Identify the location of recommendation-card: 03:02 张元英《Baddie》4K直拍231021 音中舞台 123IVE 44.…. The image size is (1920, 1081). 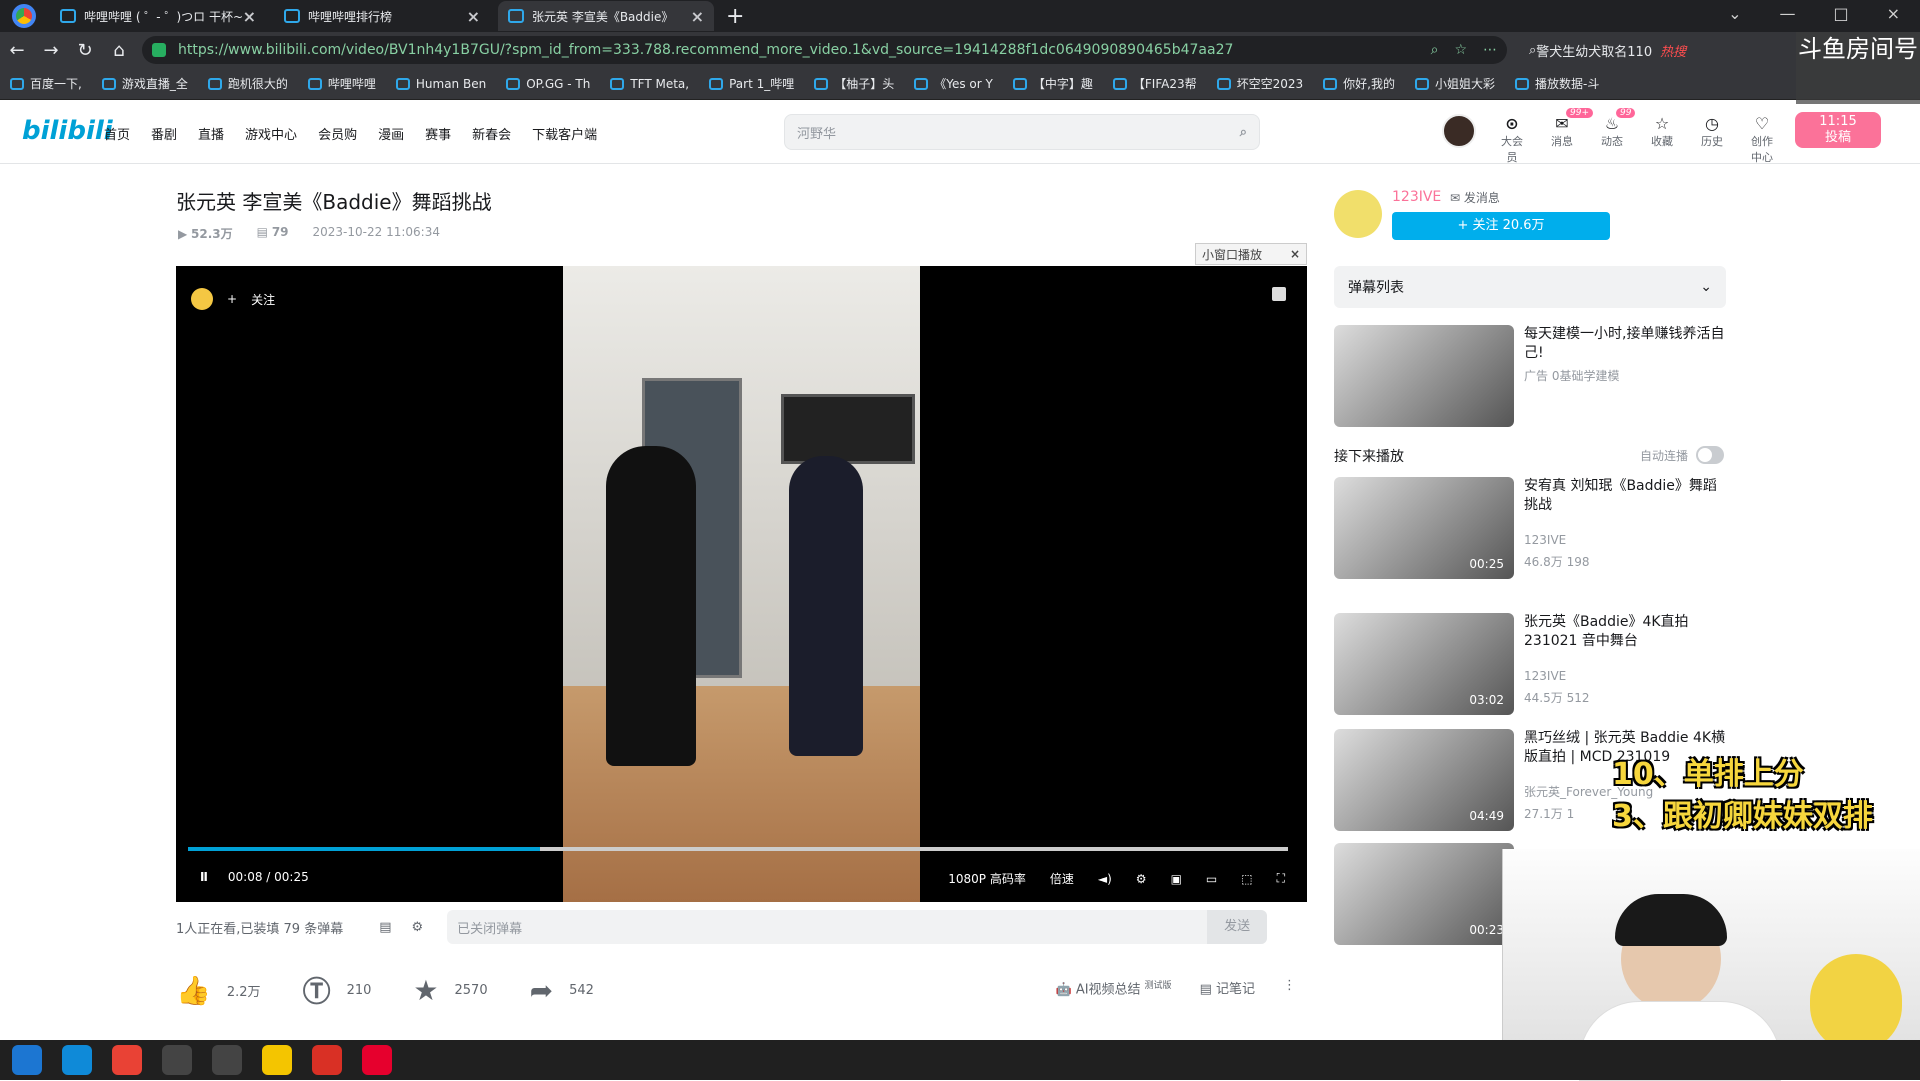
(1530, 665).